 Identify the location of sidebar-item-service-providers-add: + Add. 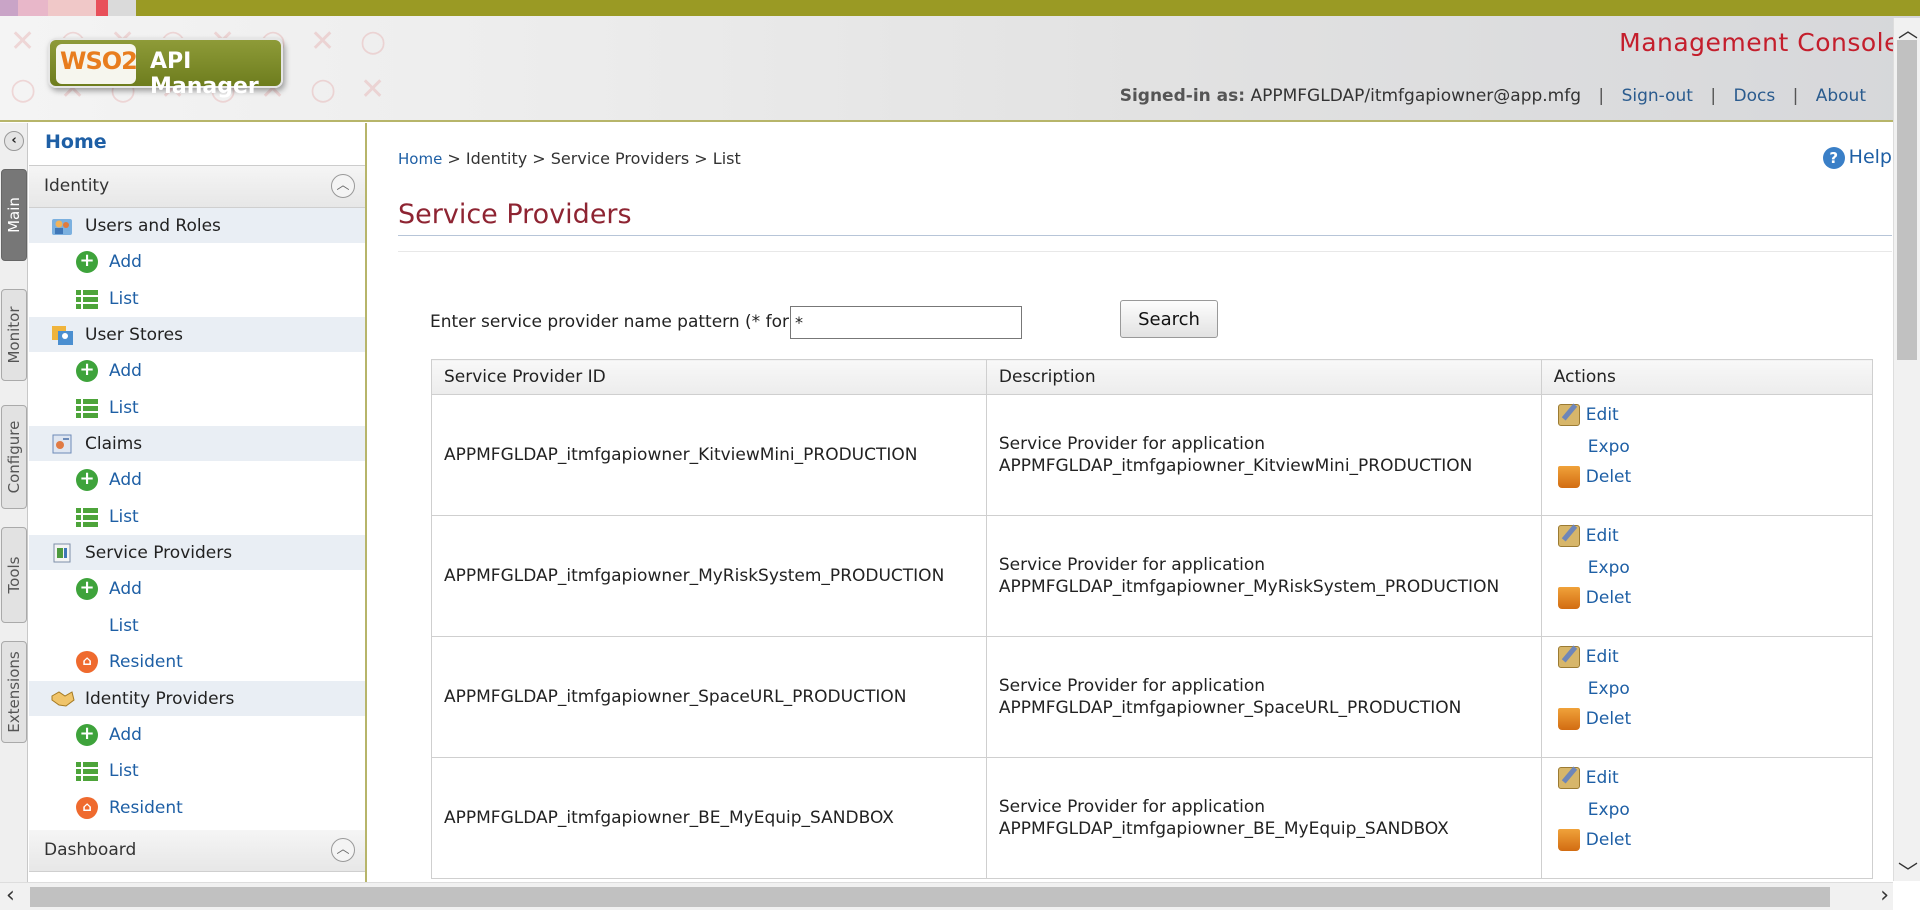
(197, 589).